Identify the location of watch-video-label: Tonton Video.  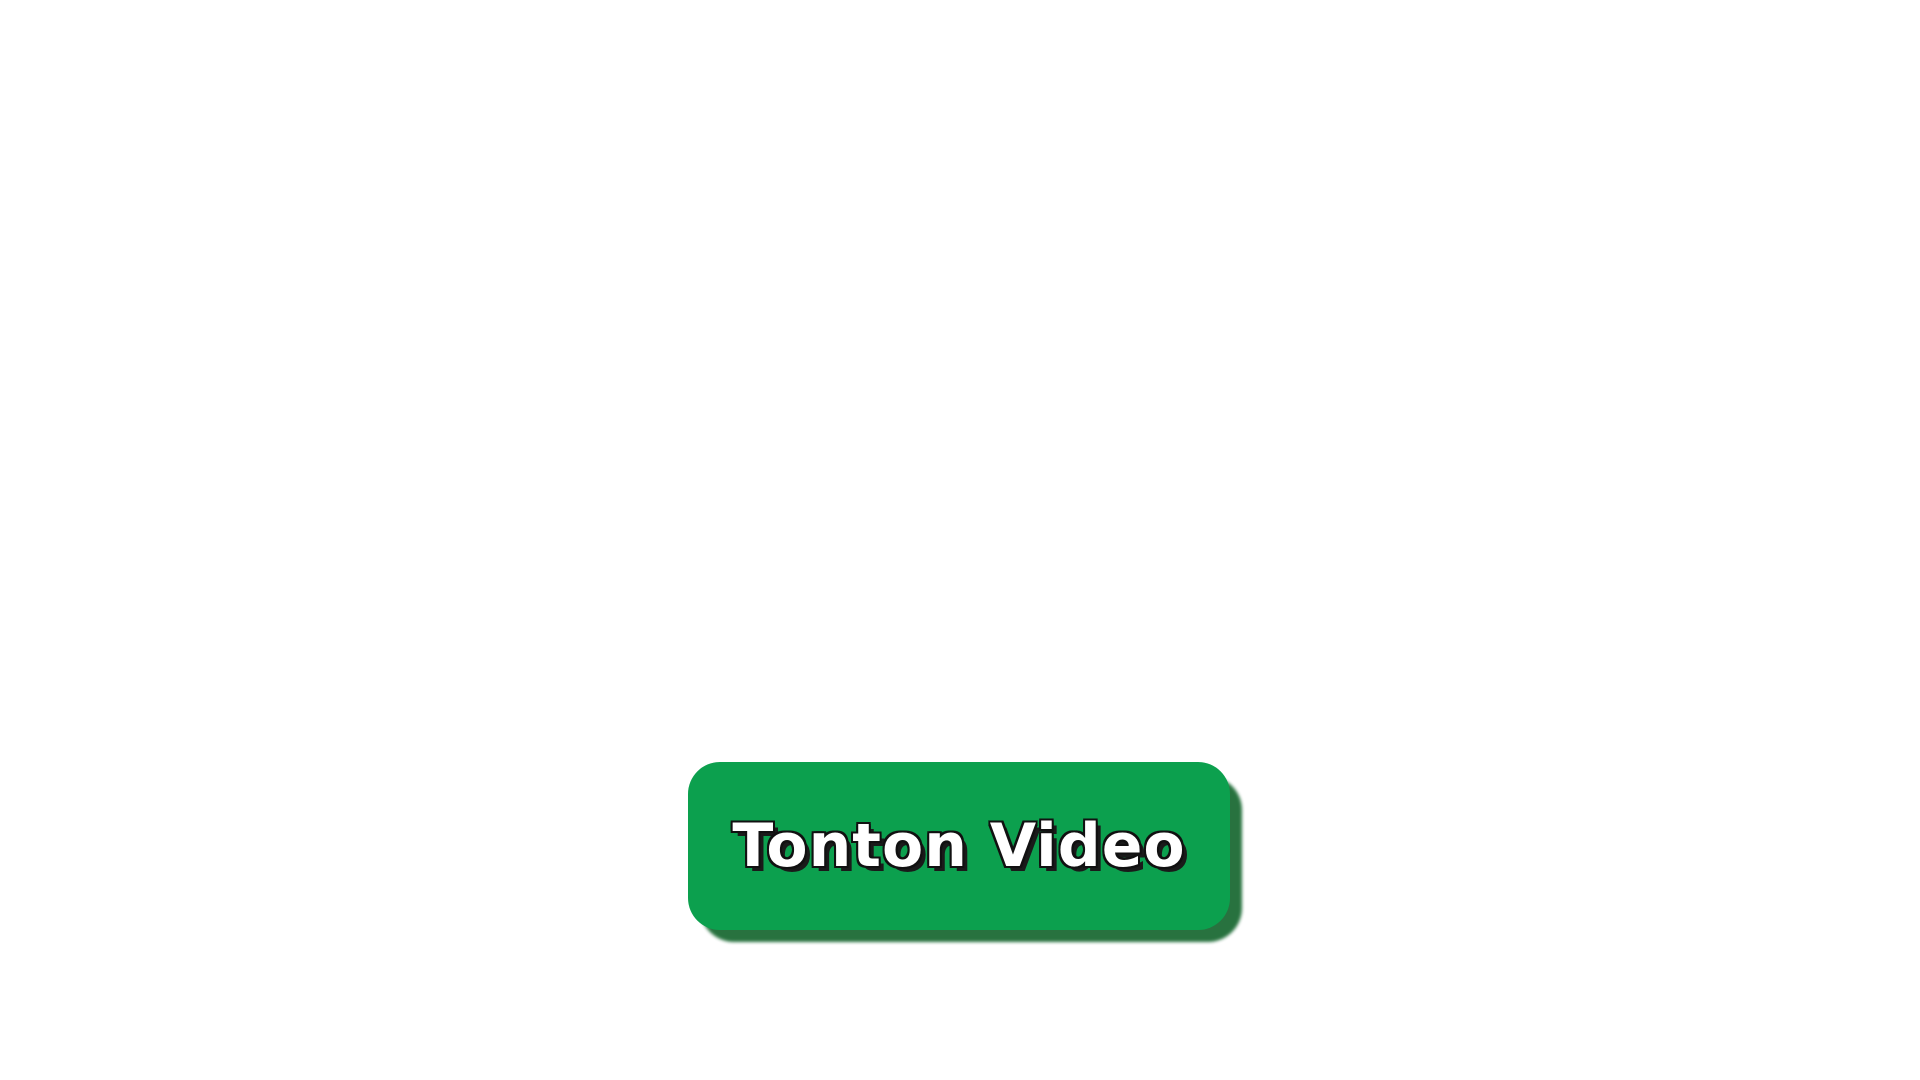
(959, 846).